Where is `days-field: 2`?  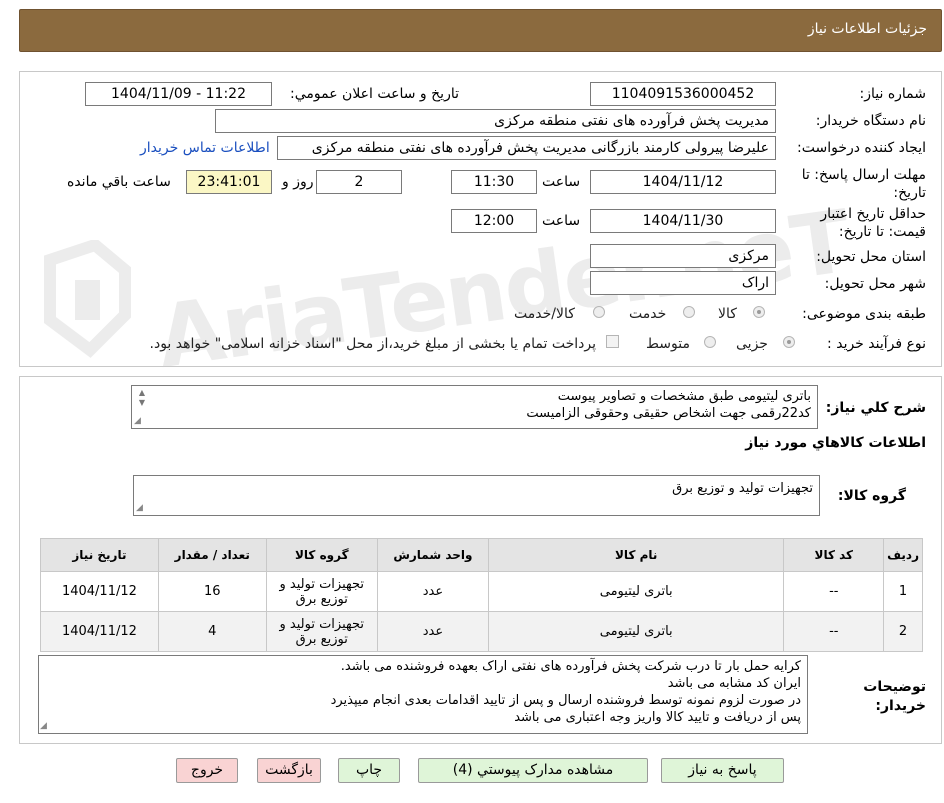
days-field: 2 is located at coordinates (359, 182).